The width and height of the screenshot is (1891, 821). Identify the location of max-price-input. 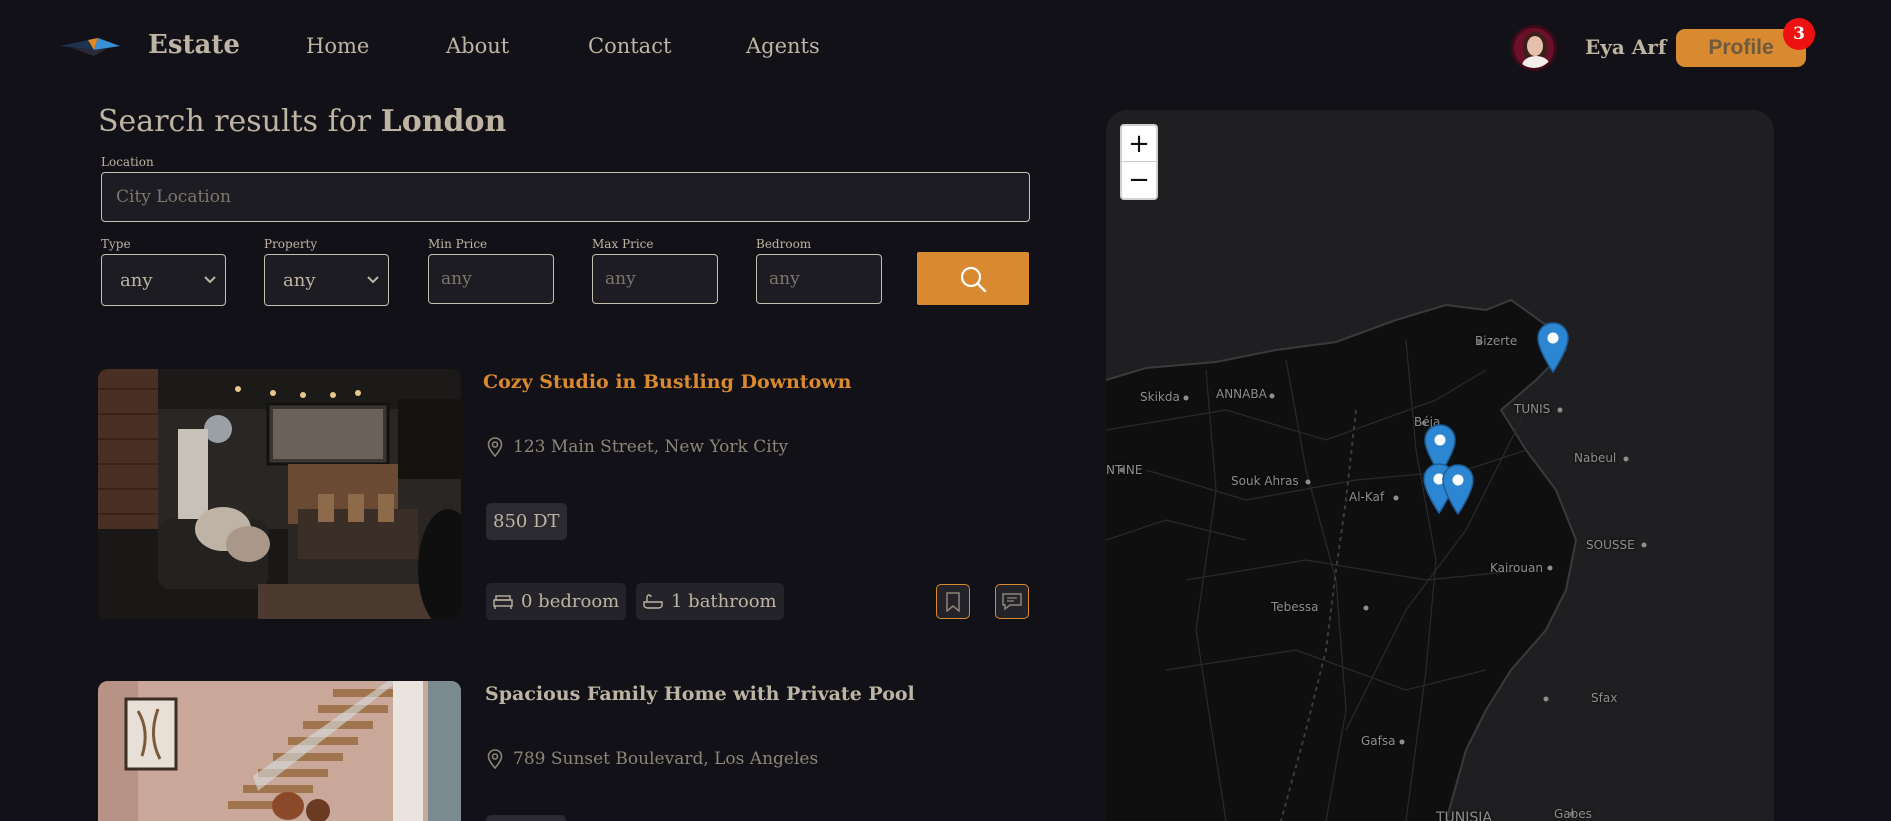
(655, 279).